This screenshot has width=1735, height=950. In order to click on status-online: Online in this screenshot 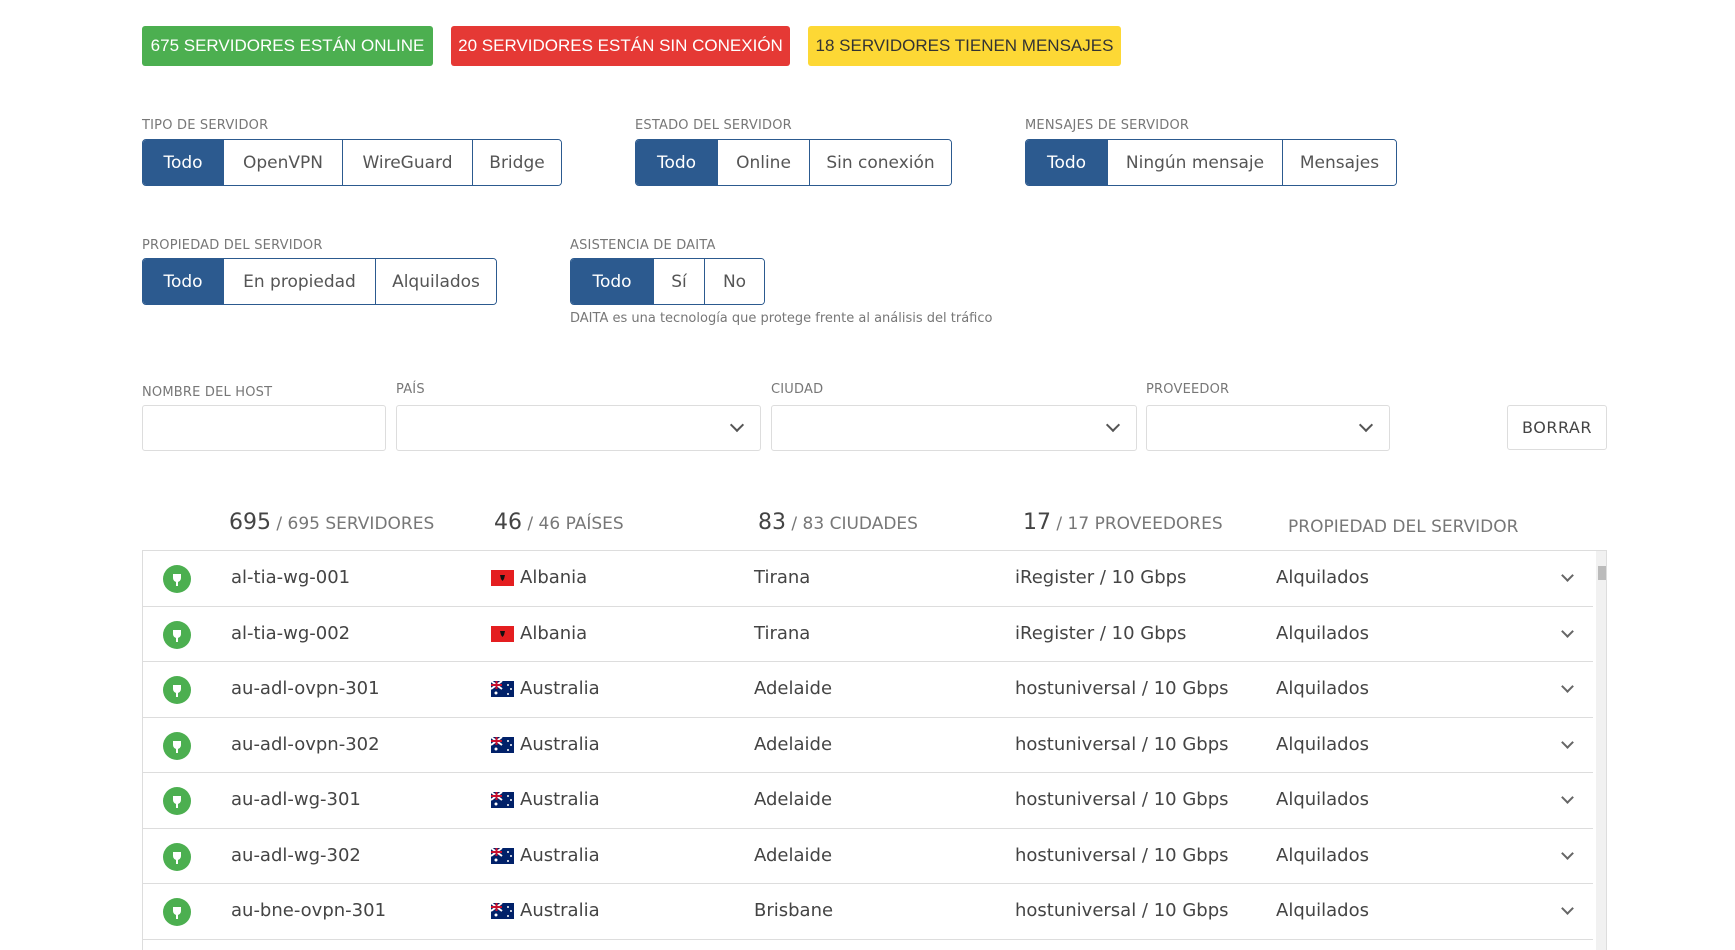, I will do `click(763, 162)`.